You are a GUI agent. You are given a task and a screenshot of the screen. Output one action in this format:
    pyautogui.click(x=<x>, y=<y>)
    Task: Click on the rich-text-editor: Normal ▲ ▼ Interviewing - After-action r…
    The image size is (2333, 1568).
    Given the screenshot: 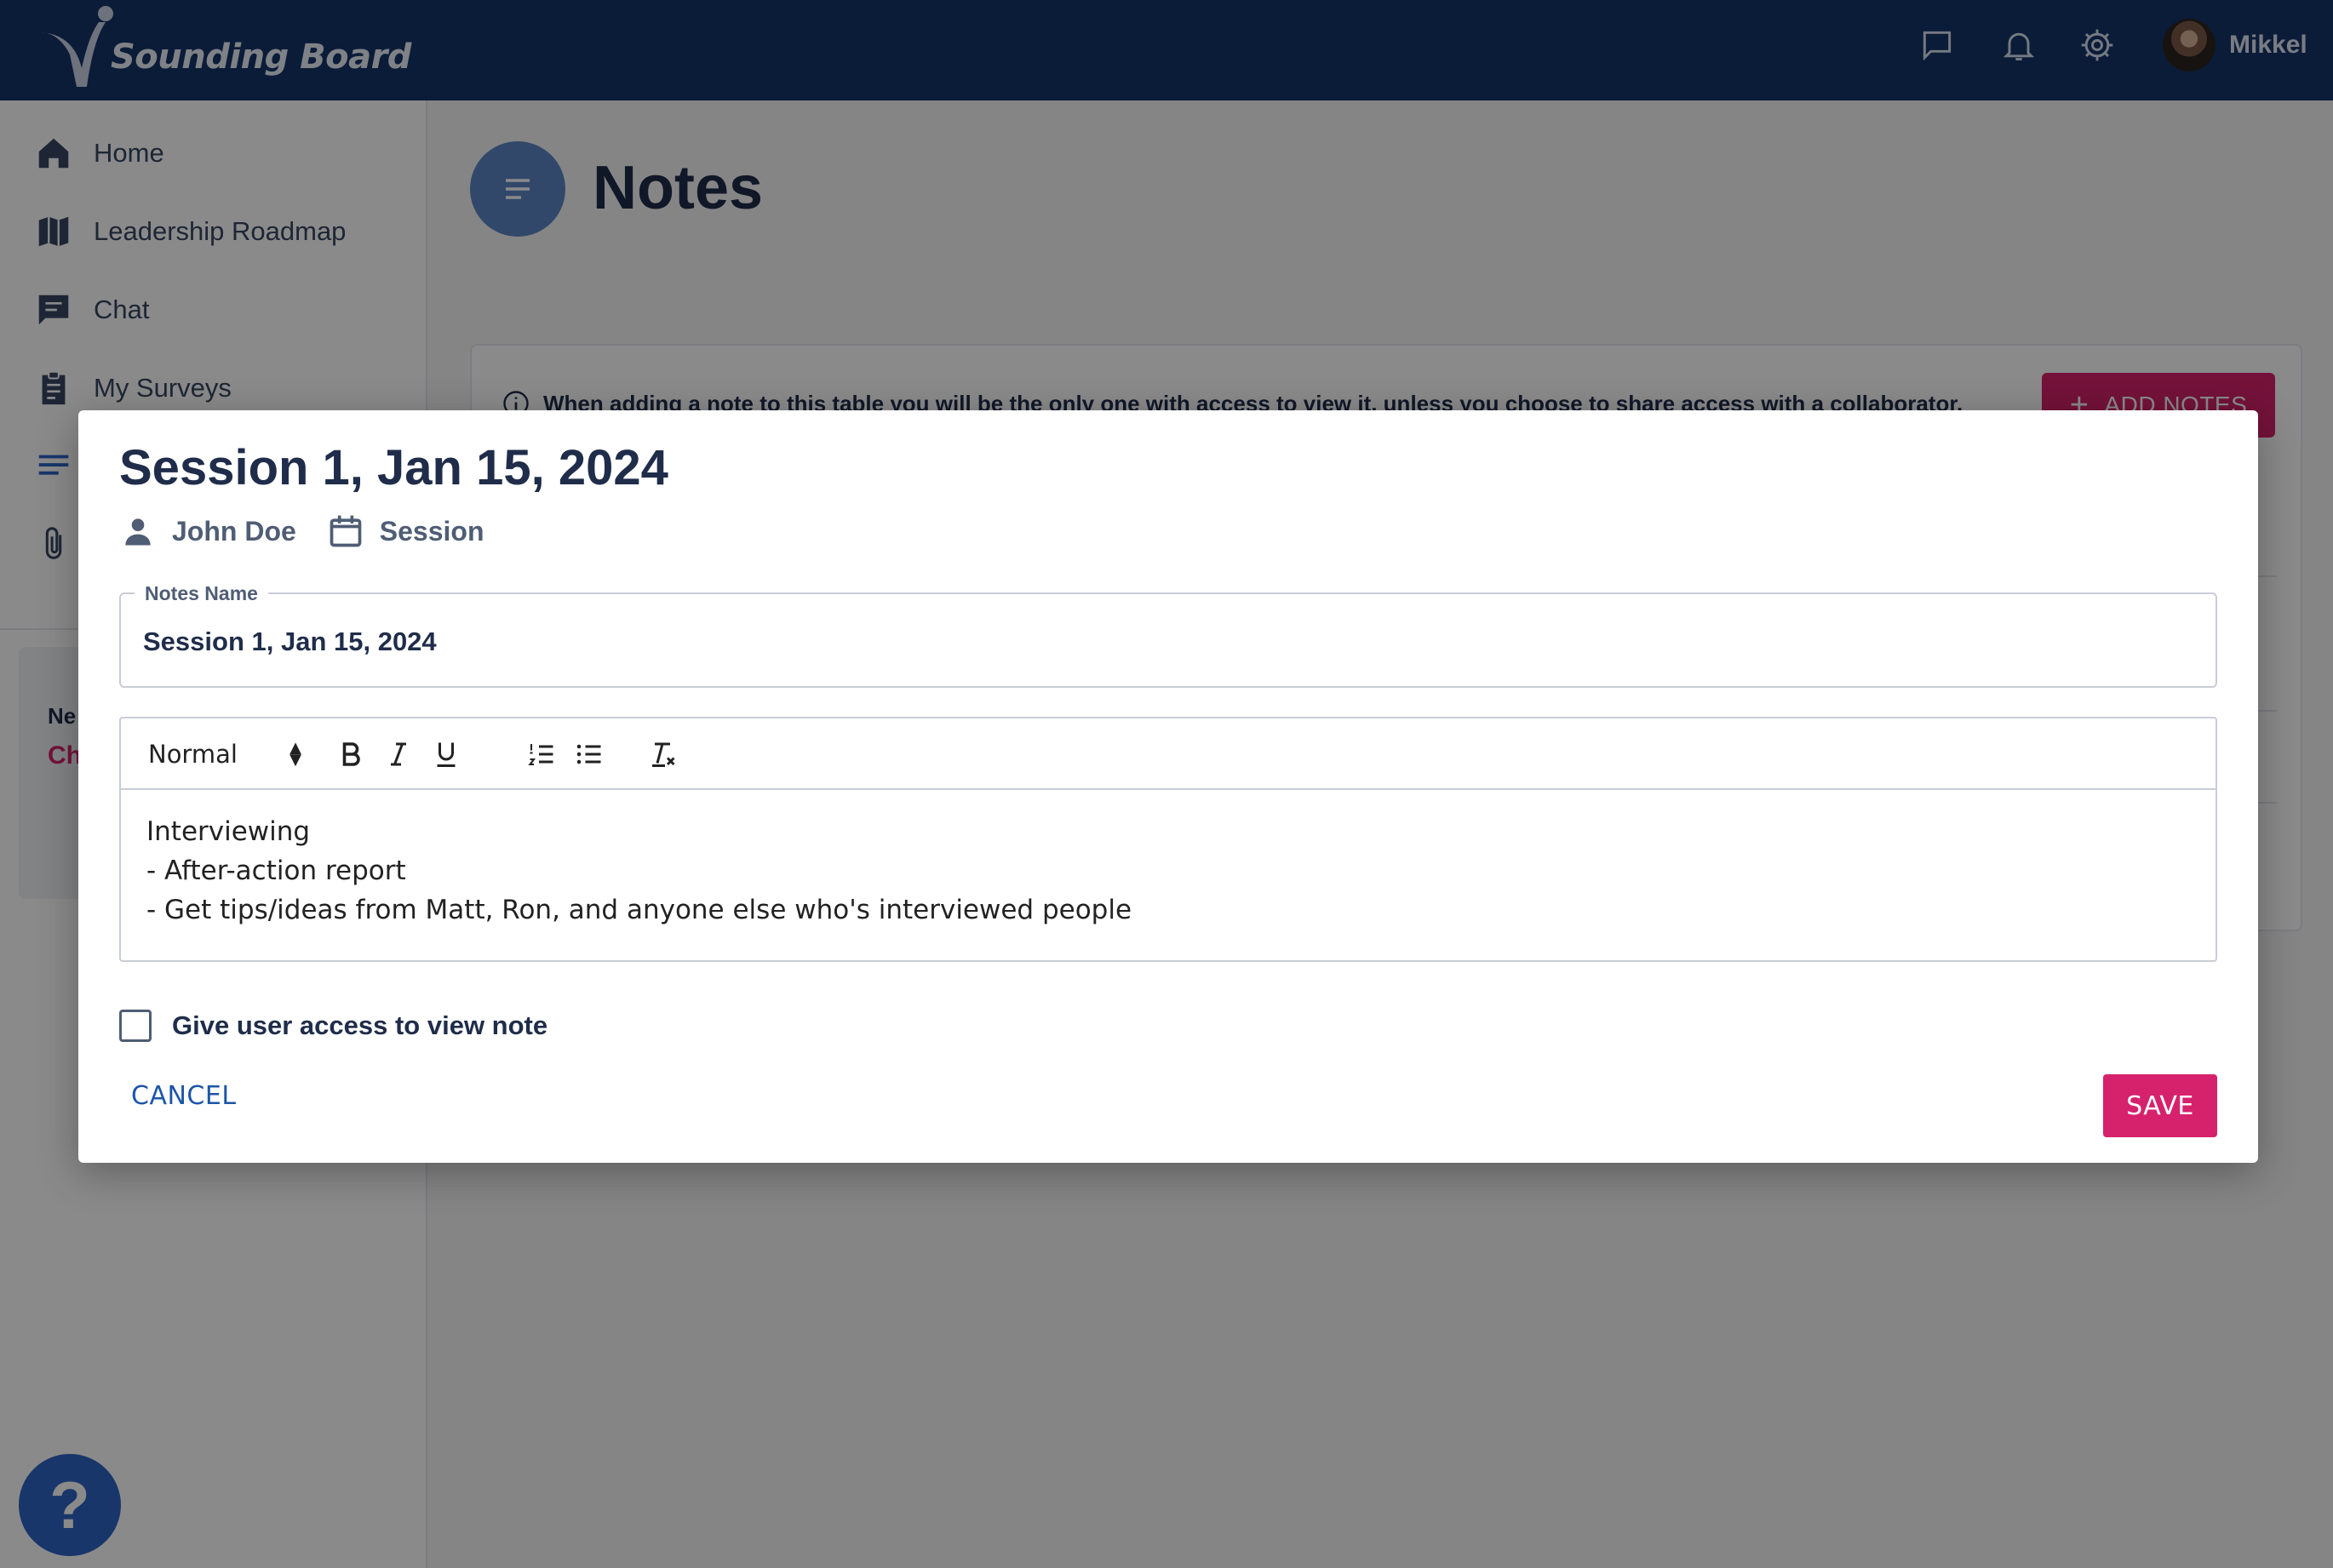 What is the action you would take?
    pyautogui.click(x=1168, y=839)
    